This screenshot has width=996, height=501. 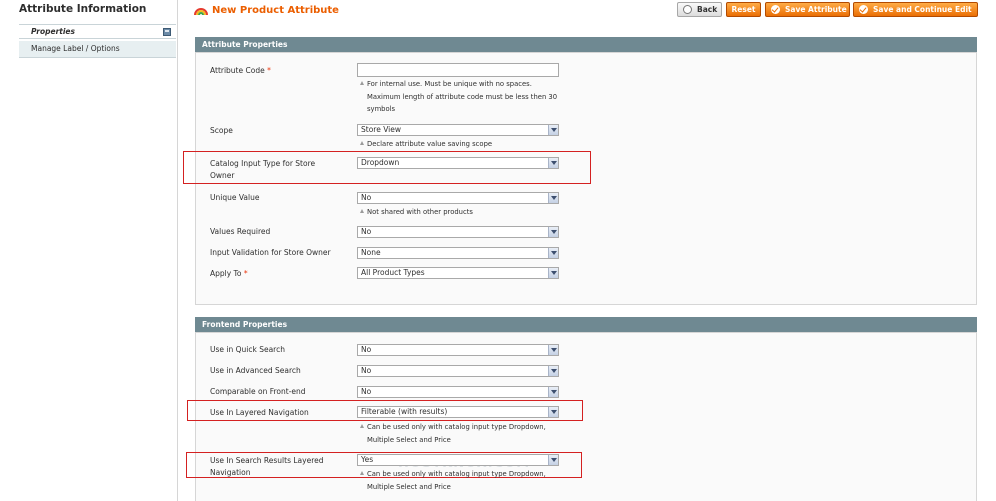 I want to click on save-and-continue-button-label: Save and Continue Edit, so click(x=922, y=9).